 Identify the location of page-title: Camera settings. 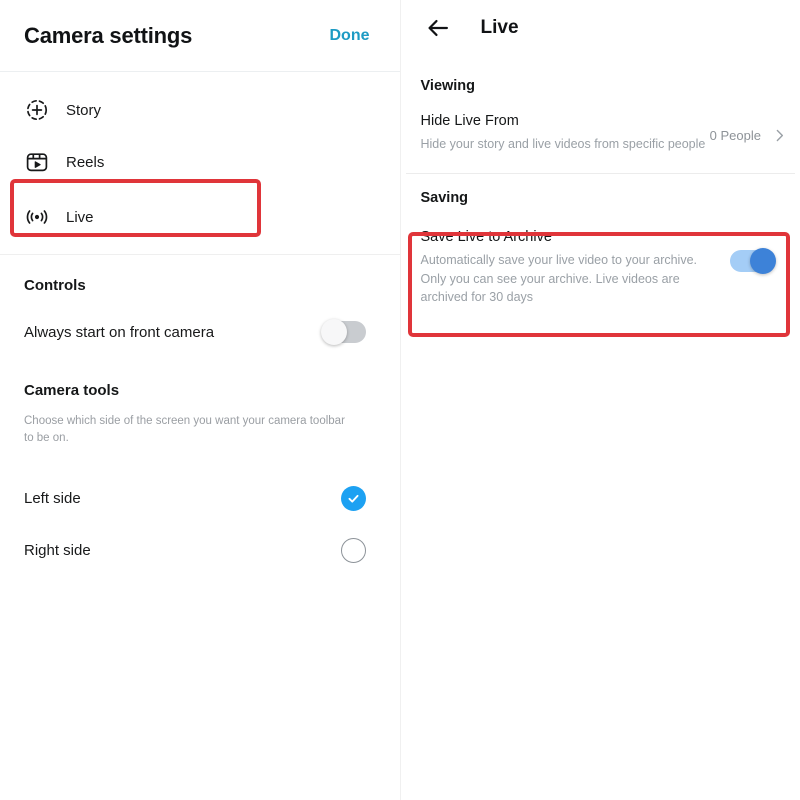
(108, 35).